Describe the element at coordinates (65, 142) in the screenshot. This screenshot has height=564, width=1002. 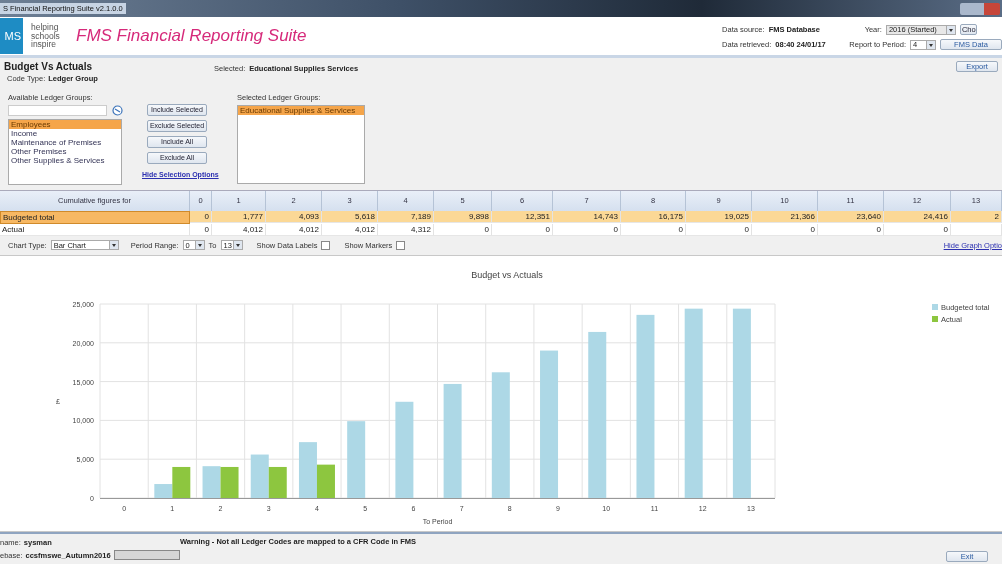
I see `list-item: Maintenance of Premises` at that location.